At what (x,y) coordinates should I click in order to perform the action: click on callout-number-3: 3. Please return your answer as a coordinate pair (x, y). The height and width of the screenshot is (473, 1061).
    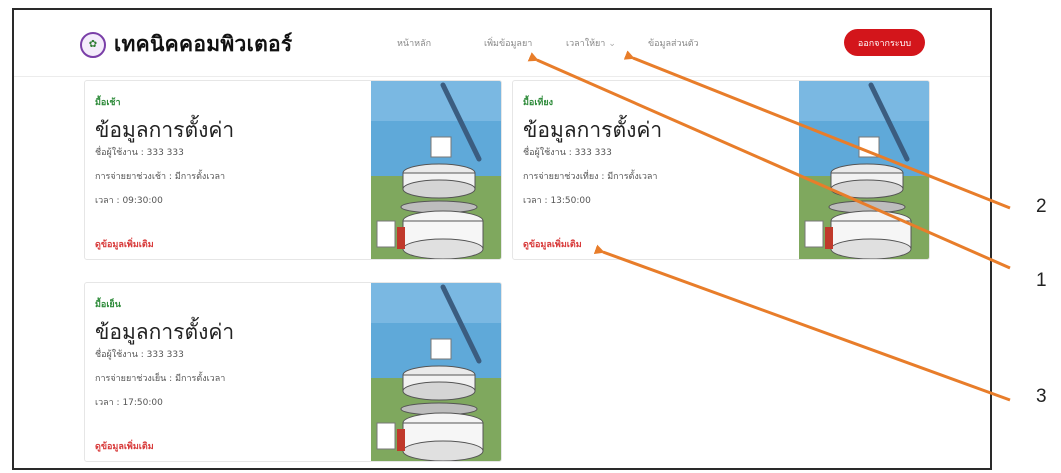
    Looking at the image, I should click on (1041, 396).